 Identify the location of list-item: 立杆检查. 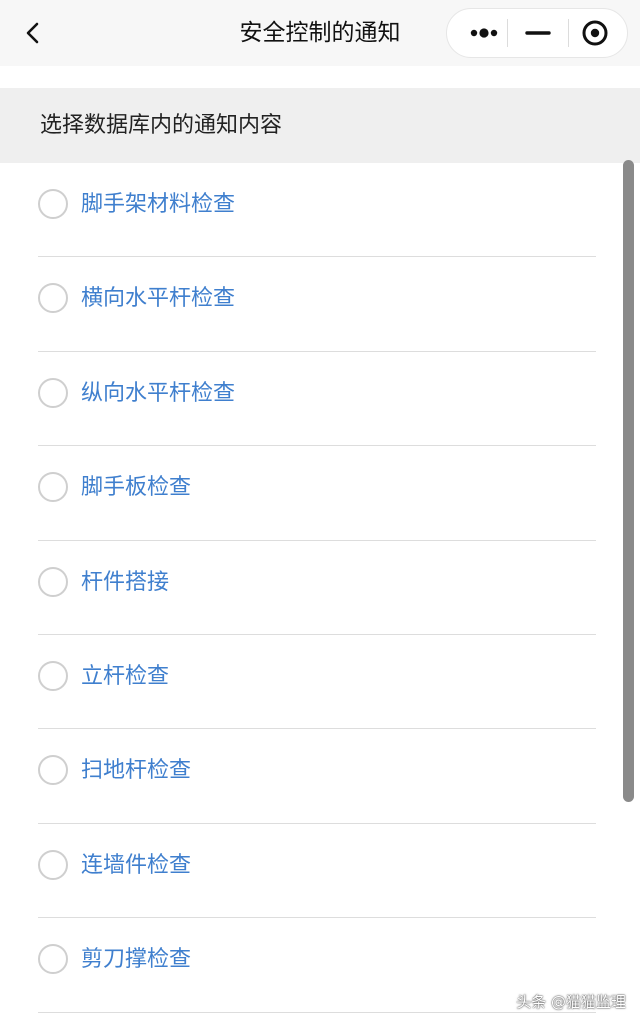
(317, 682).